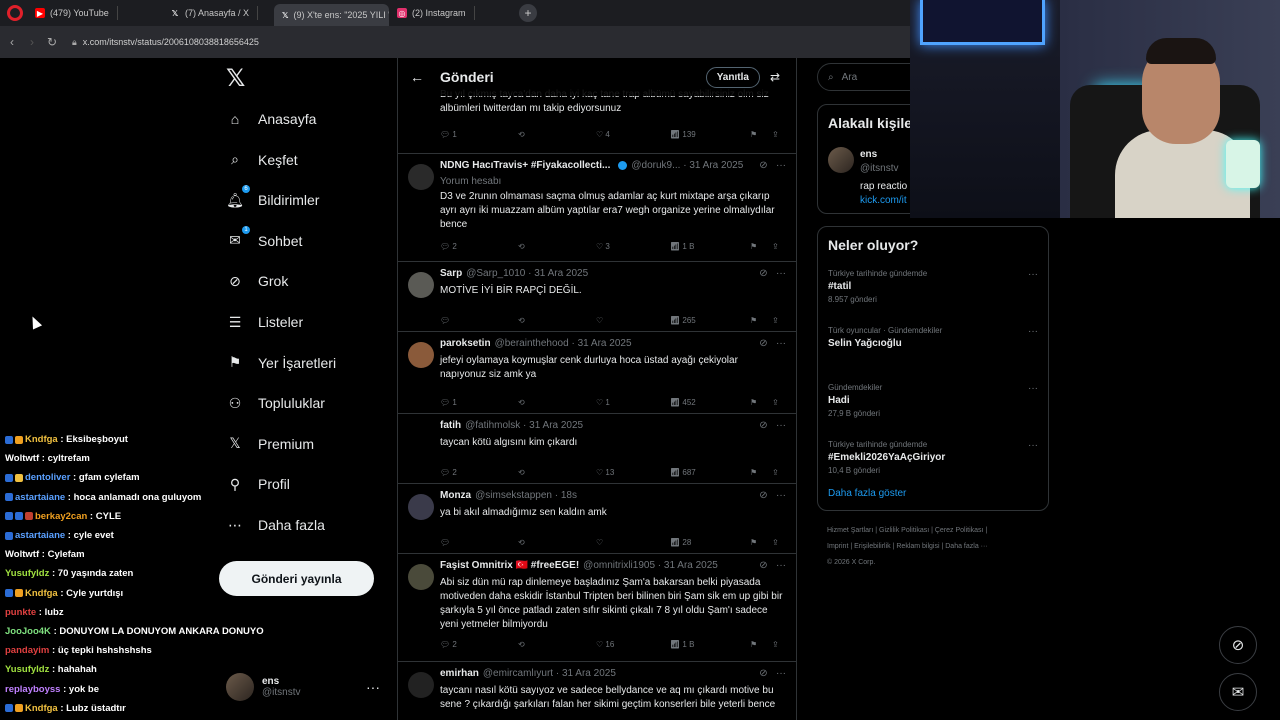  Describe the element at coordinates (32, 689) in the screenshot. I see `chat-username: replayboyss` at that location.